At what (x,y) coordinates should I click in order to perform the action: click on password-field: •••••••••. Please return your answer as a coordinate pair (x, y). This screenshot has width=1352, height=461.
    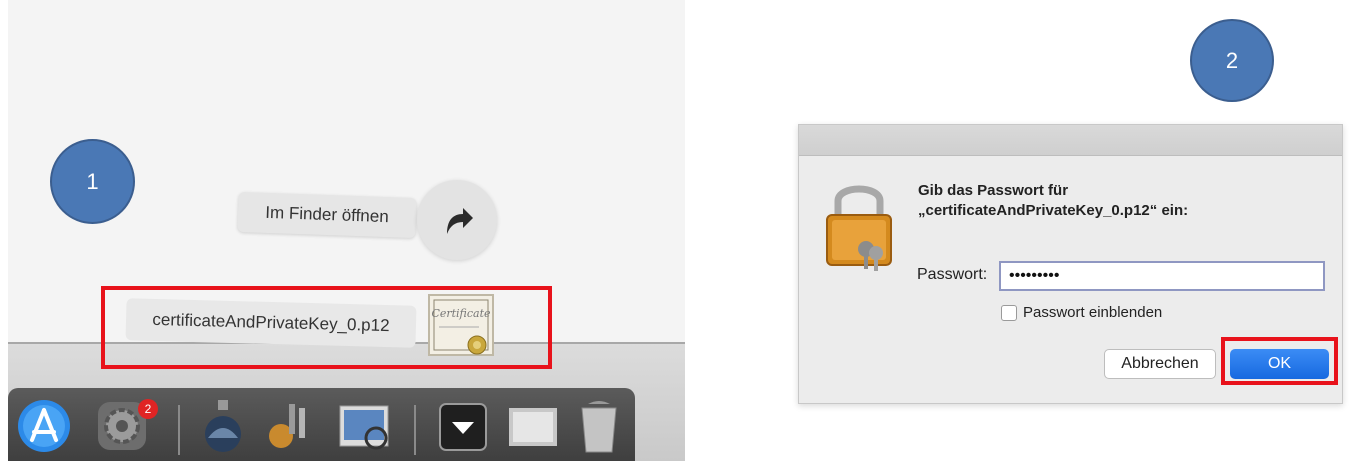
    Looking at the image, I should click on (1162, 276).